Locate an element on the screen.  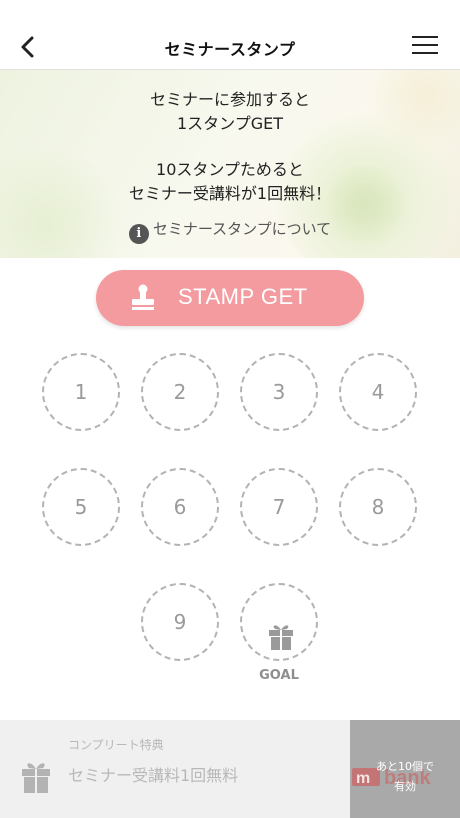
stamp-slot: 2 is located at coordinates (180, 392).